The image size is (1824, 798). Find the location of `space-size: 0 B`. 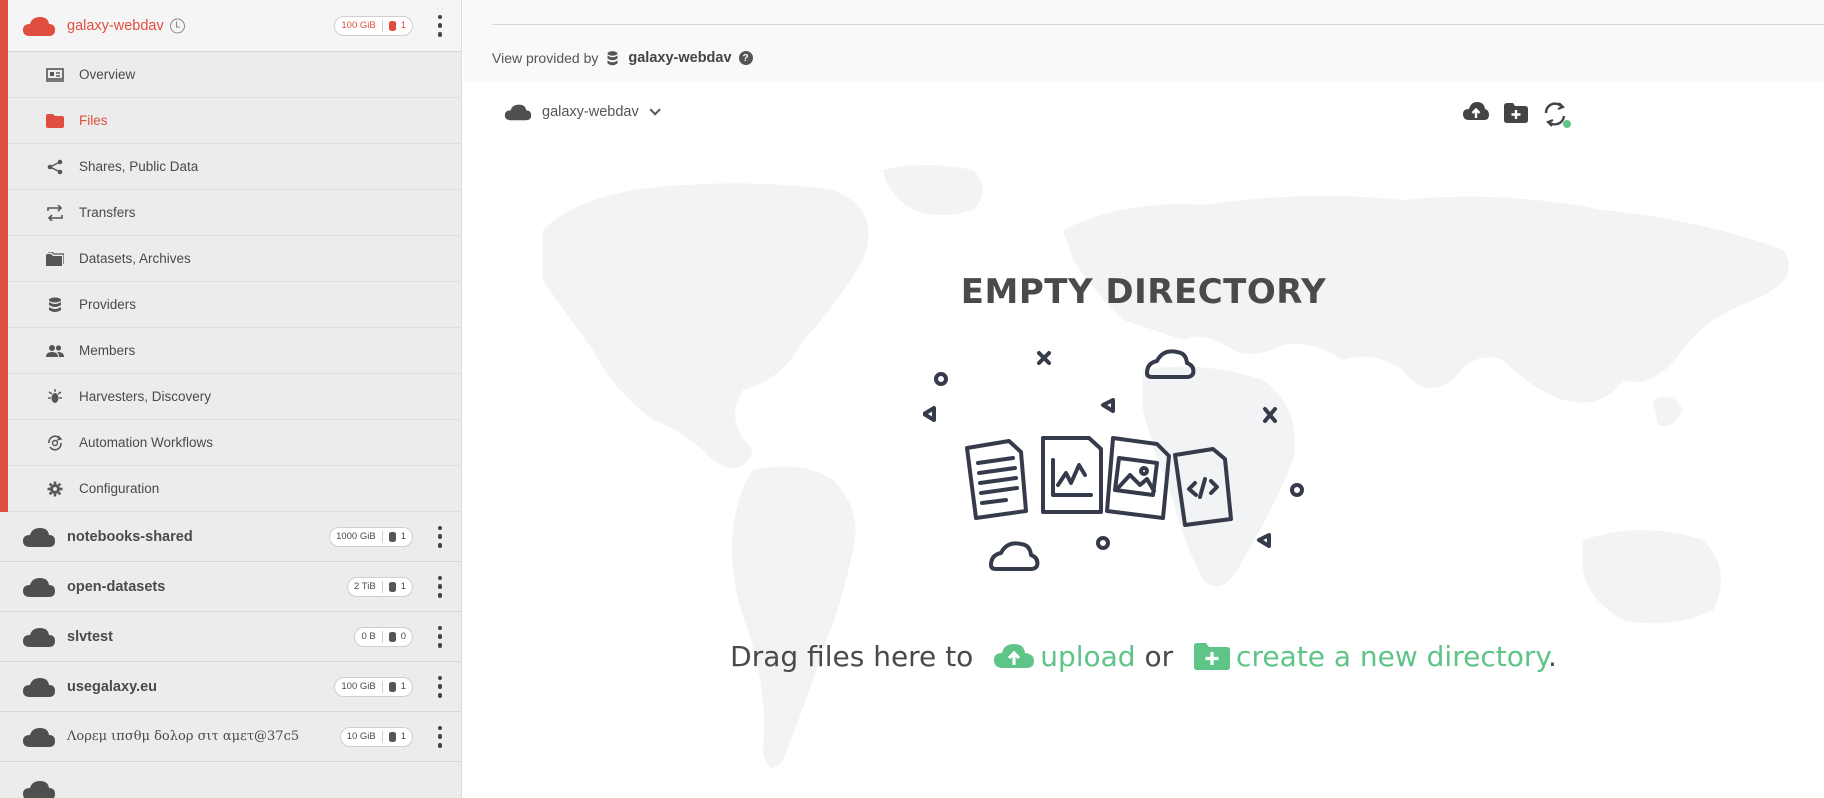

space-size: 0 B is located at coordinates (368, 636).